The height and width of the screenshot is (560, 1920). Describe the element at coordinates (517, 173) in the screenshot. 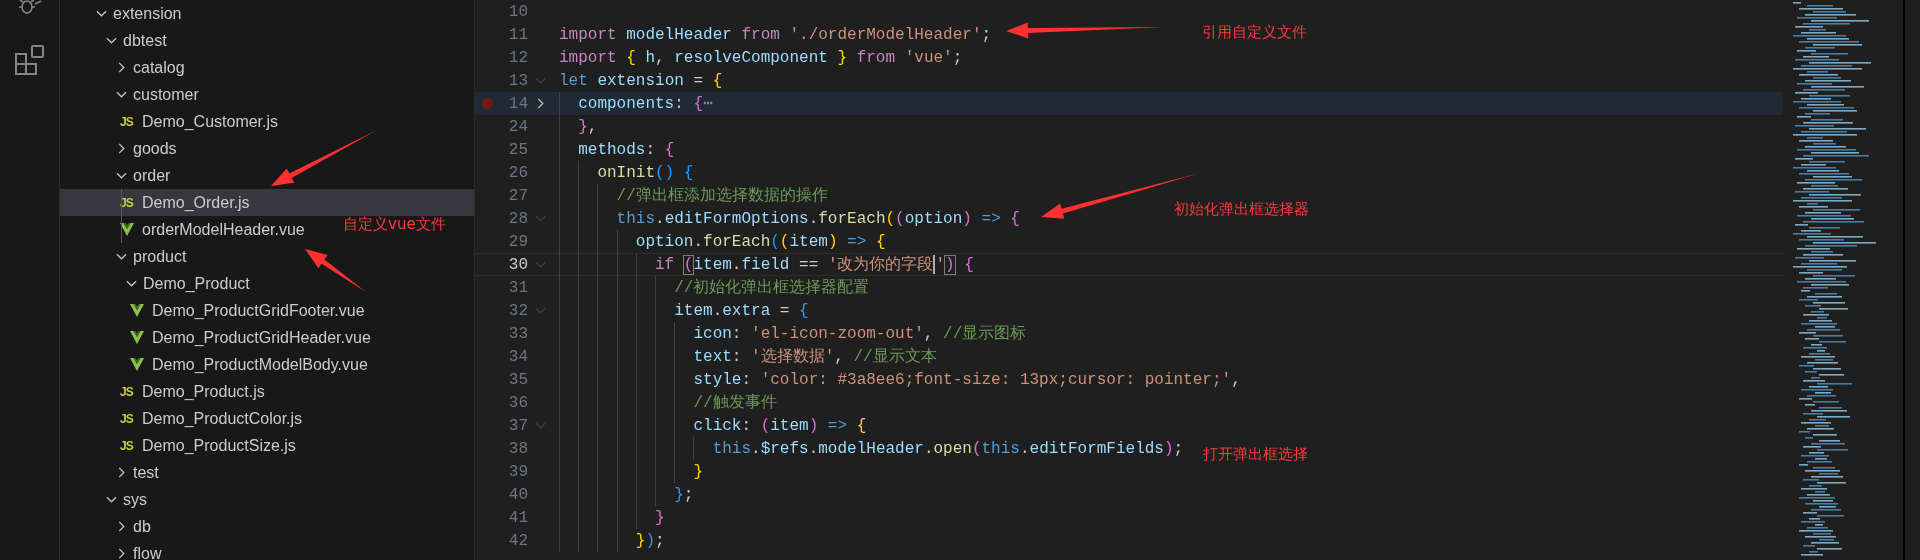

I see `line-number: 26` at that location.